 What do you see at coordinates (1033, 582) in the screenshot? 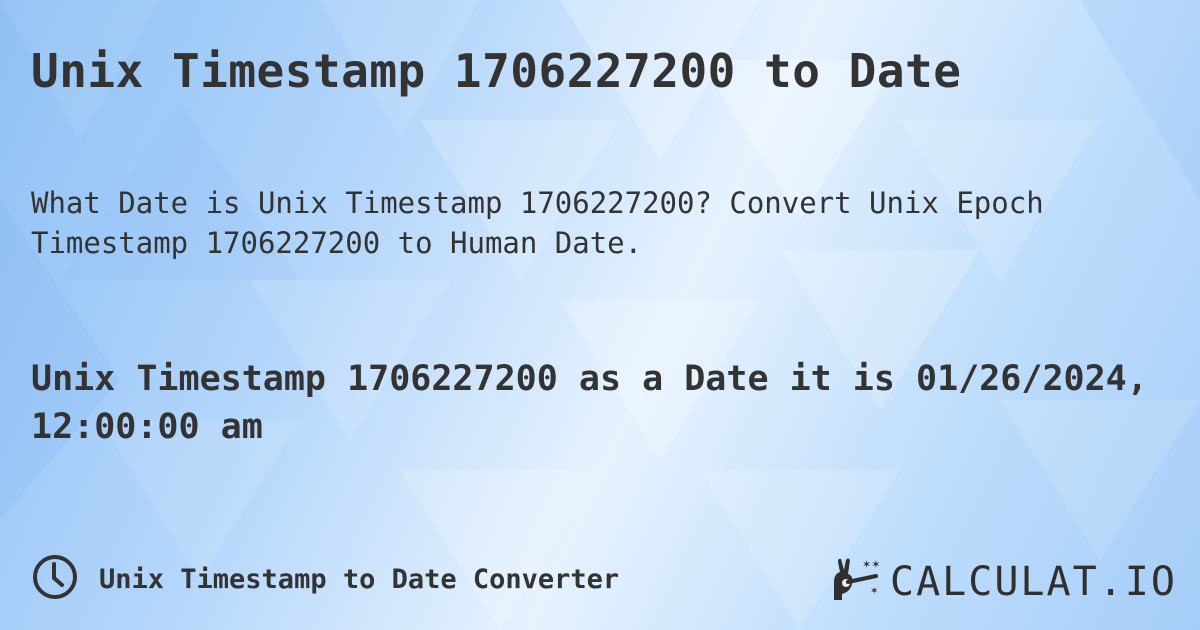
I see `brand-name: CALCULAT.IO` at bounding box center [1033, 582].